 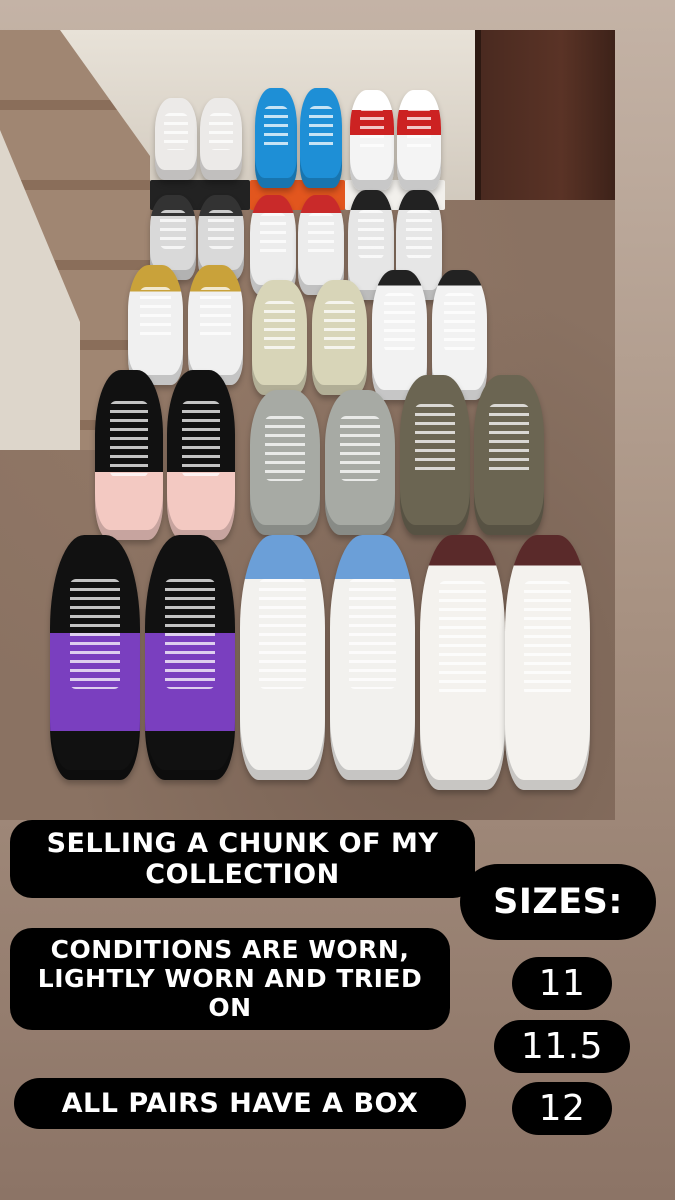 I want to click on headline-caption: SELLING A CHUNK OF MY COLLECTION, so click(x=242, y=859).